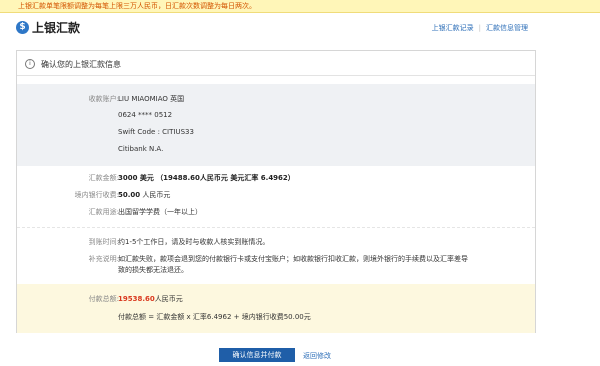 The width and height of the screenshot is (600, 366). Describe the element at coordinates (194, 242) in the screenshot. I see `arrival-value: 约1-5个工作日，请及时与收款人核实到账情况。` at that location.